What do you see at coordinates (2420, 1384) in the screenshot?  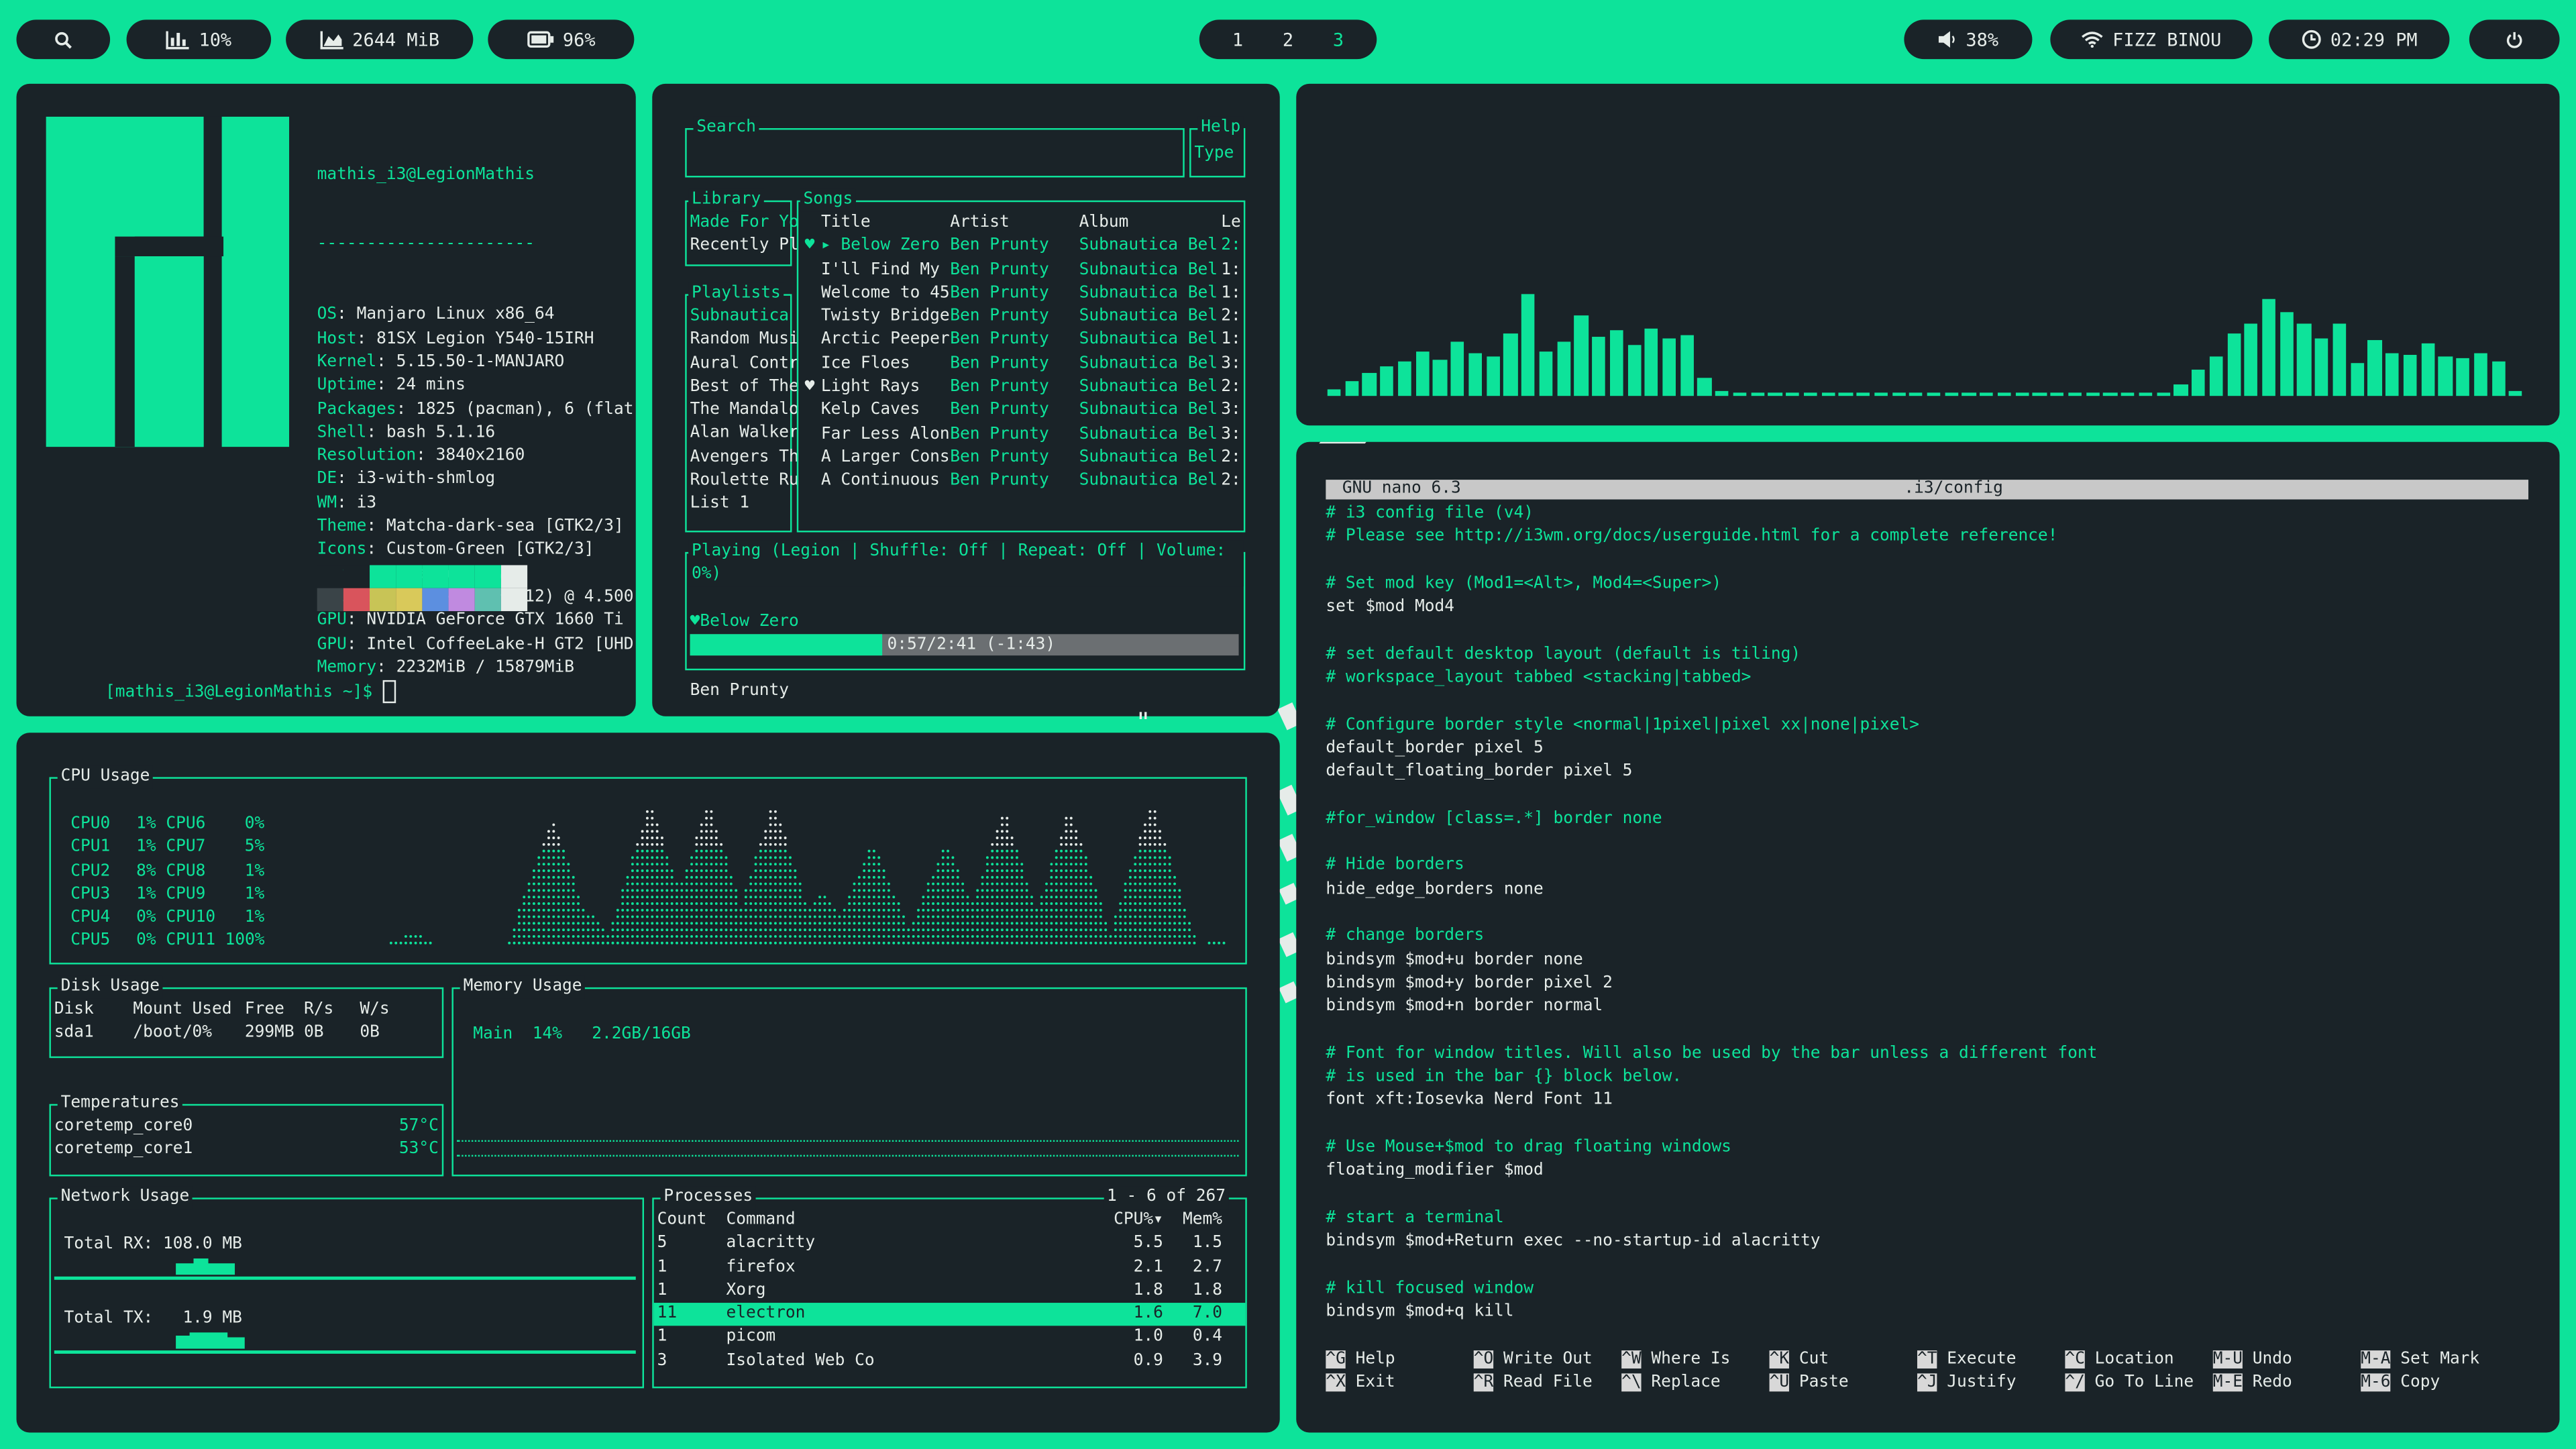 I see `shortcut-item: M-6 Copy` at bounding box center [2420, 1384].